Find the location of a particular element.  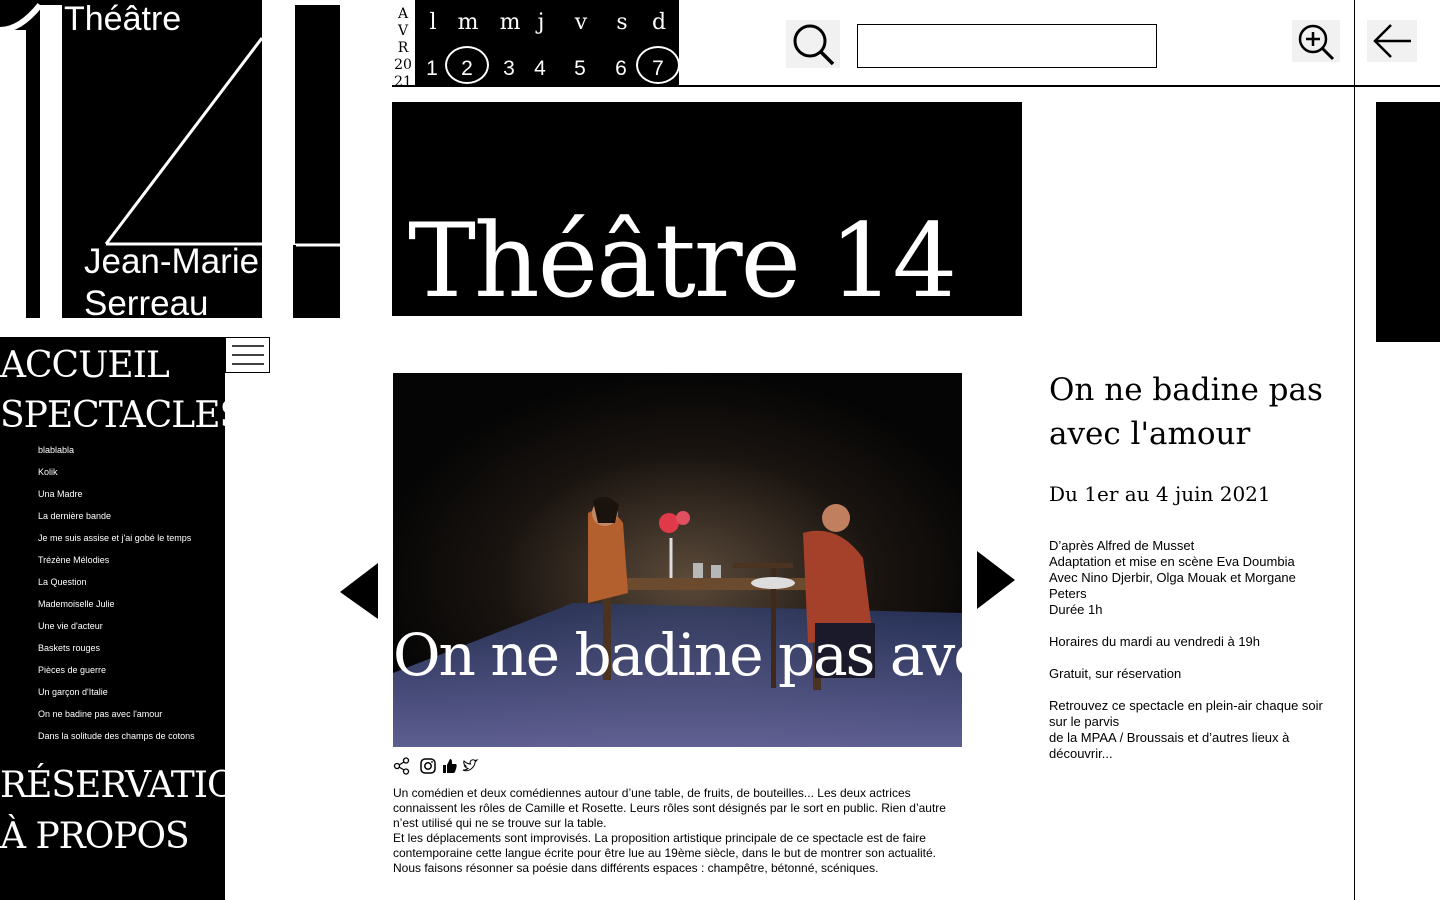

nav-spectacle-item: La dernière bande is located at coordinates (123, 516).